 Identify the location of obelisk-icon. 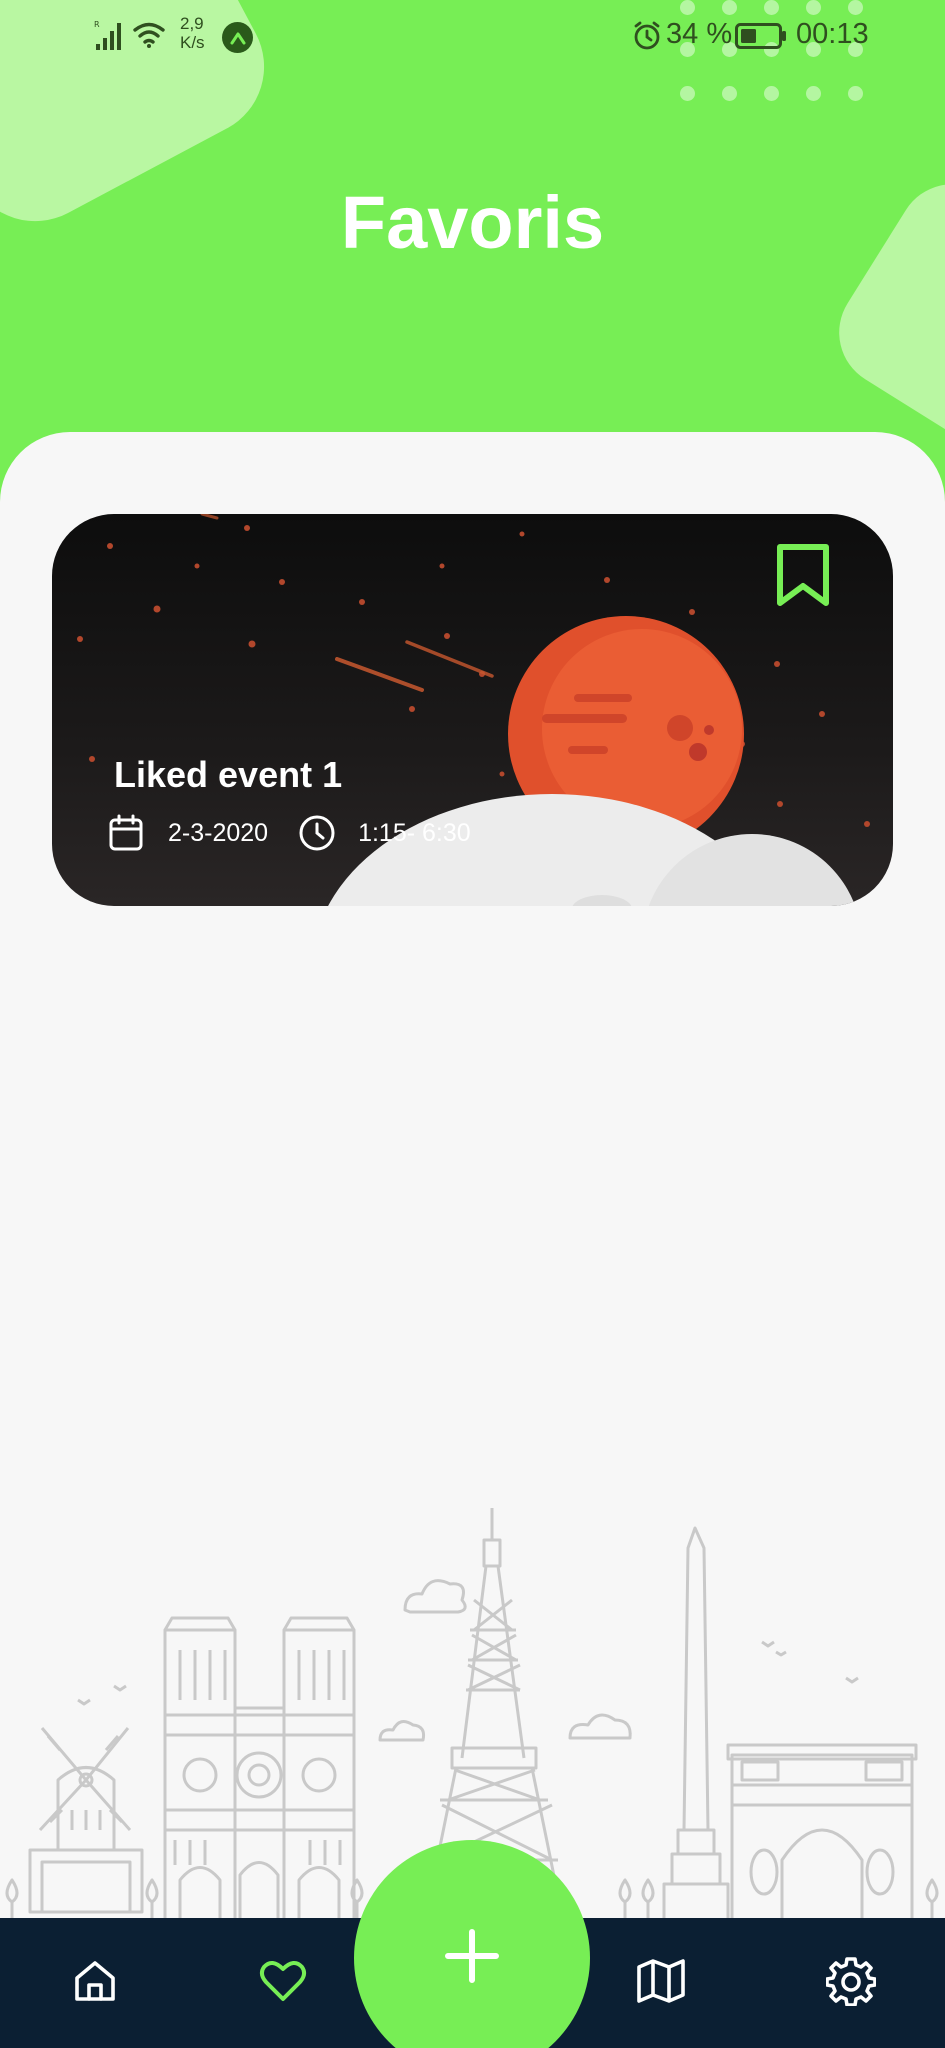
(696, 1723).